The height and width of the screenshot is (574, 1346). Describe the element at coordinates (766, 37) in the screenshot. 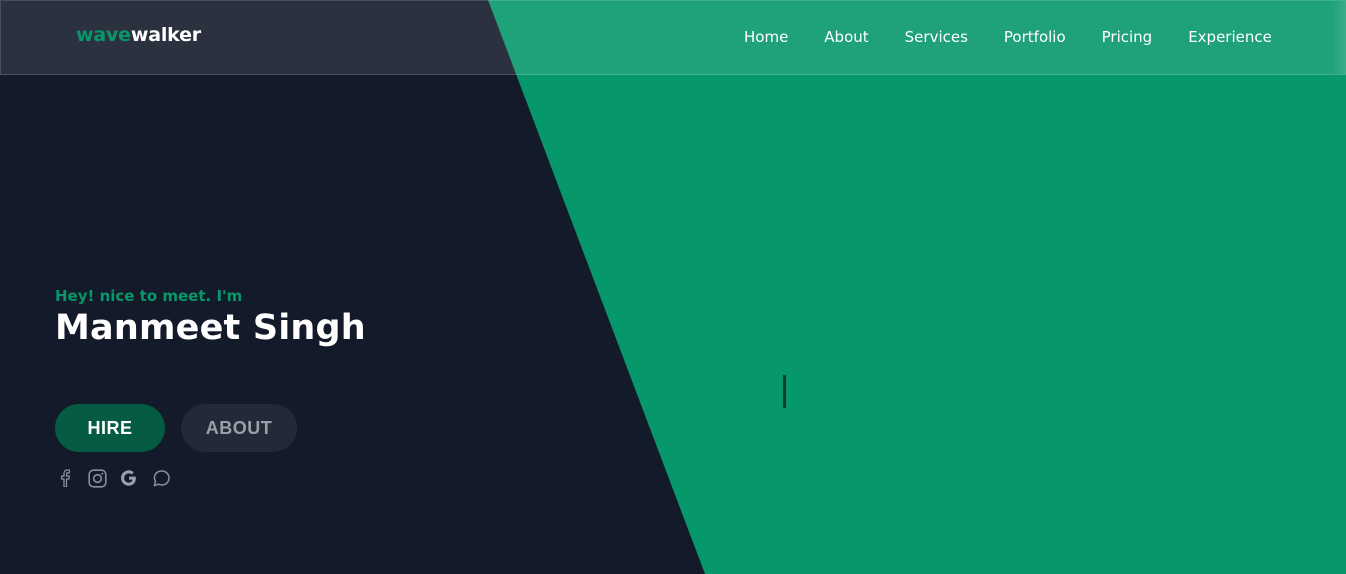

I see `nav-link-home: Home` at that location.